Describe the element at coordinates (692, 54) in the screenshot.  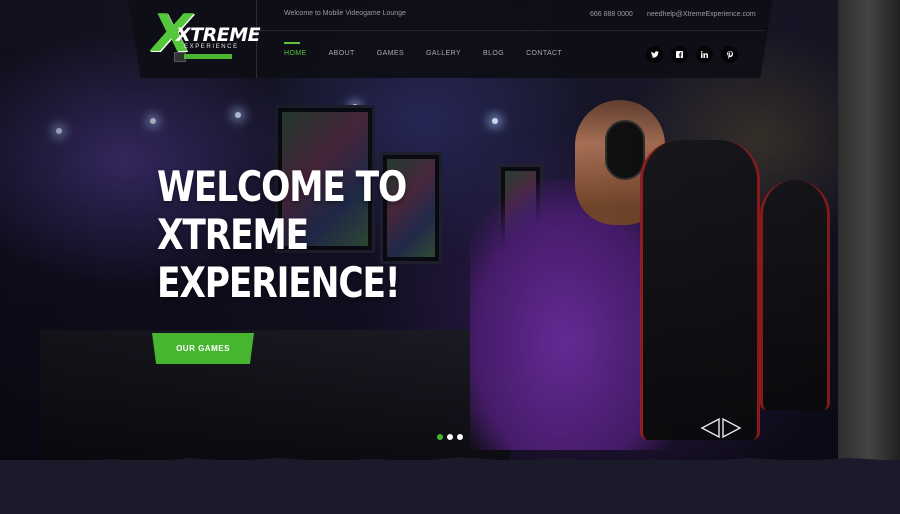
I see `social-links` at that location.